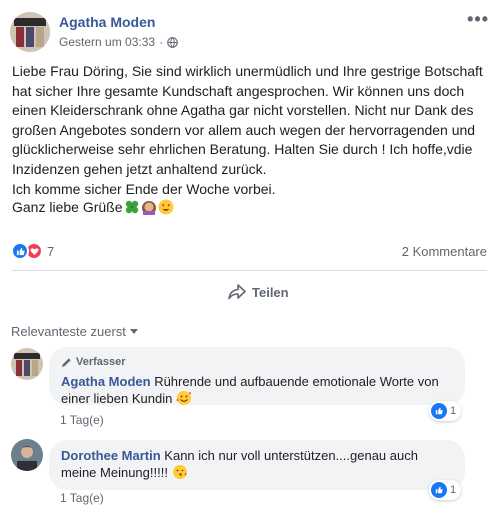 The image size is (499, 514). I want to click on globe-icon, so click(172, 42).